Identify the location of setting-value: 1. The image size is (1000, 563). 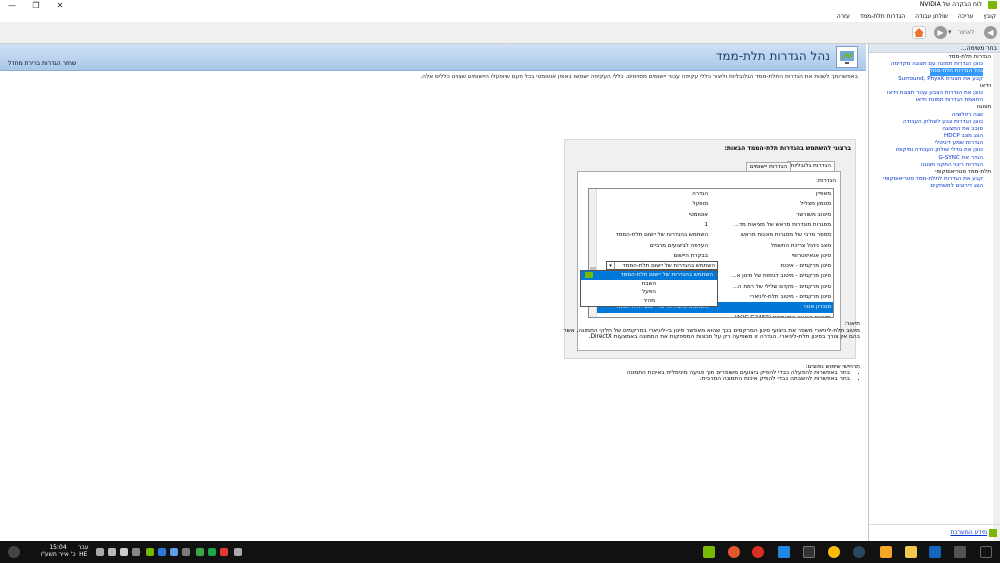
(706, 224).